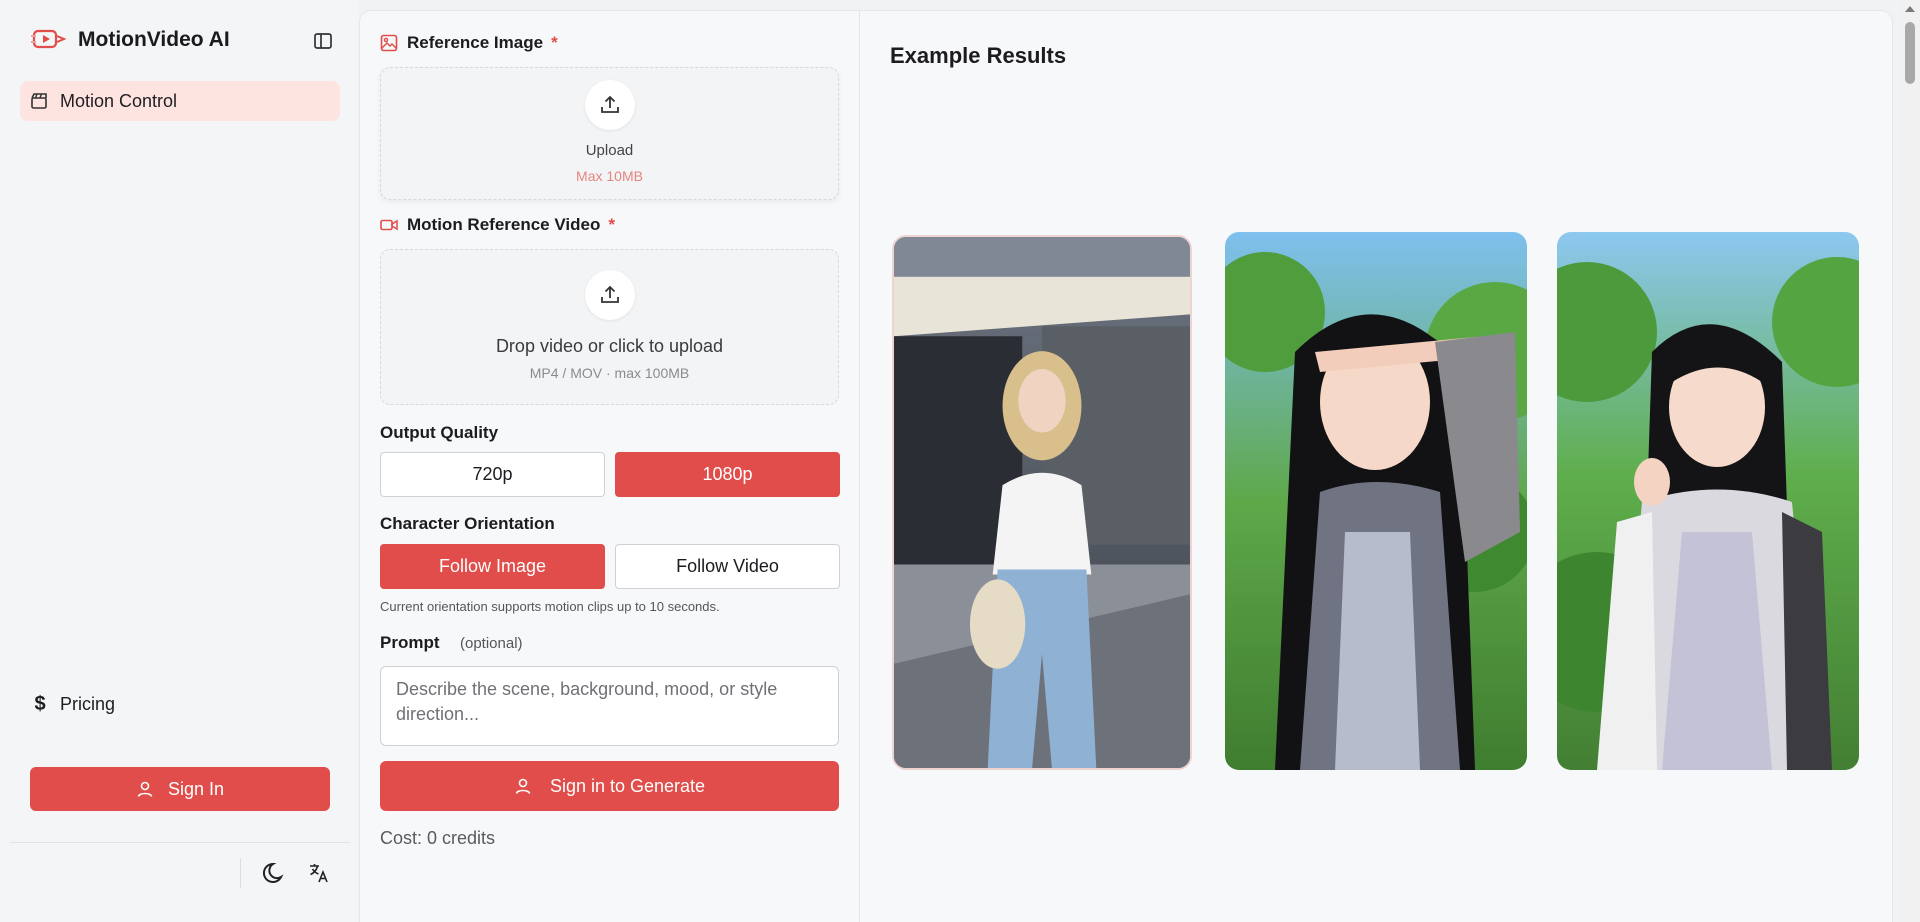 The width and height of the screenshot is (1920, 922). I want to click on prompt-input, so click(609, 706).